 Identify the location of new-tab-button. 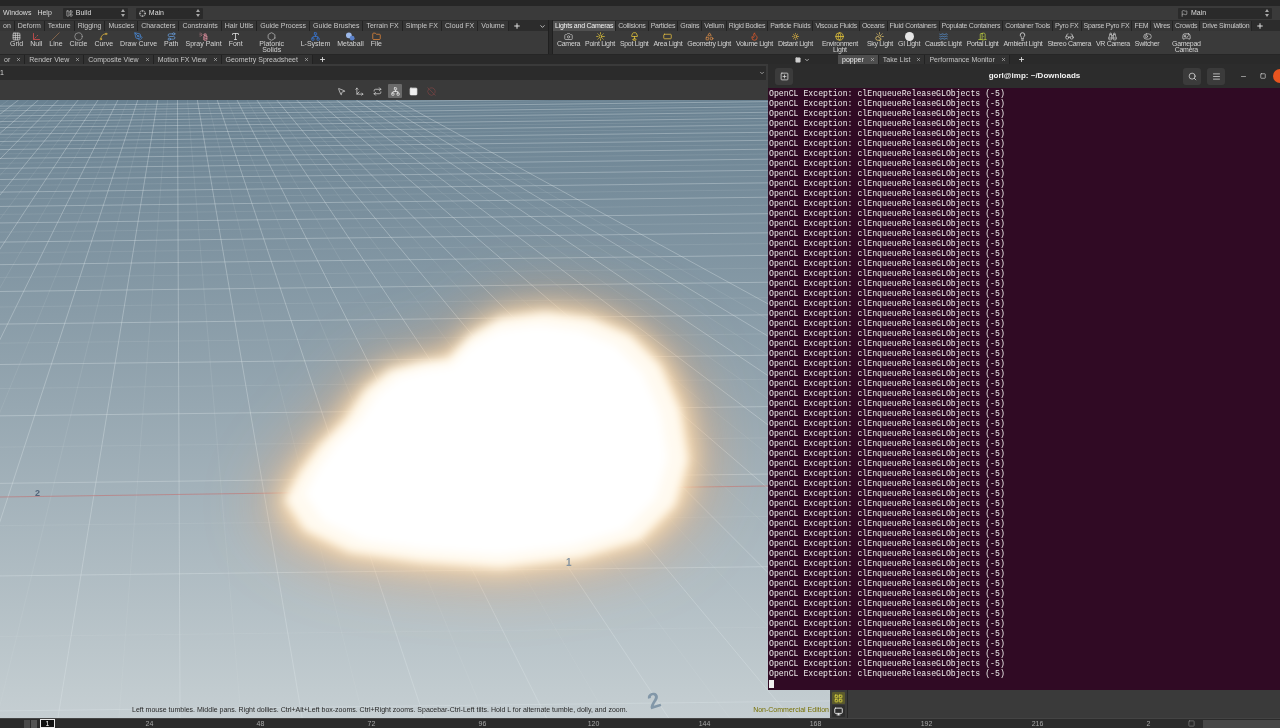
(784, 76).